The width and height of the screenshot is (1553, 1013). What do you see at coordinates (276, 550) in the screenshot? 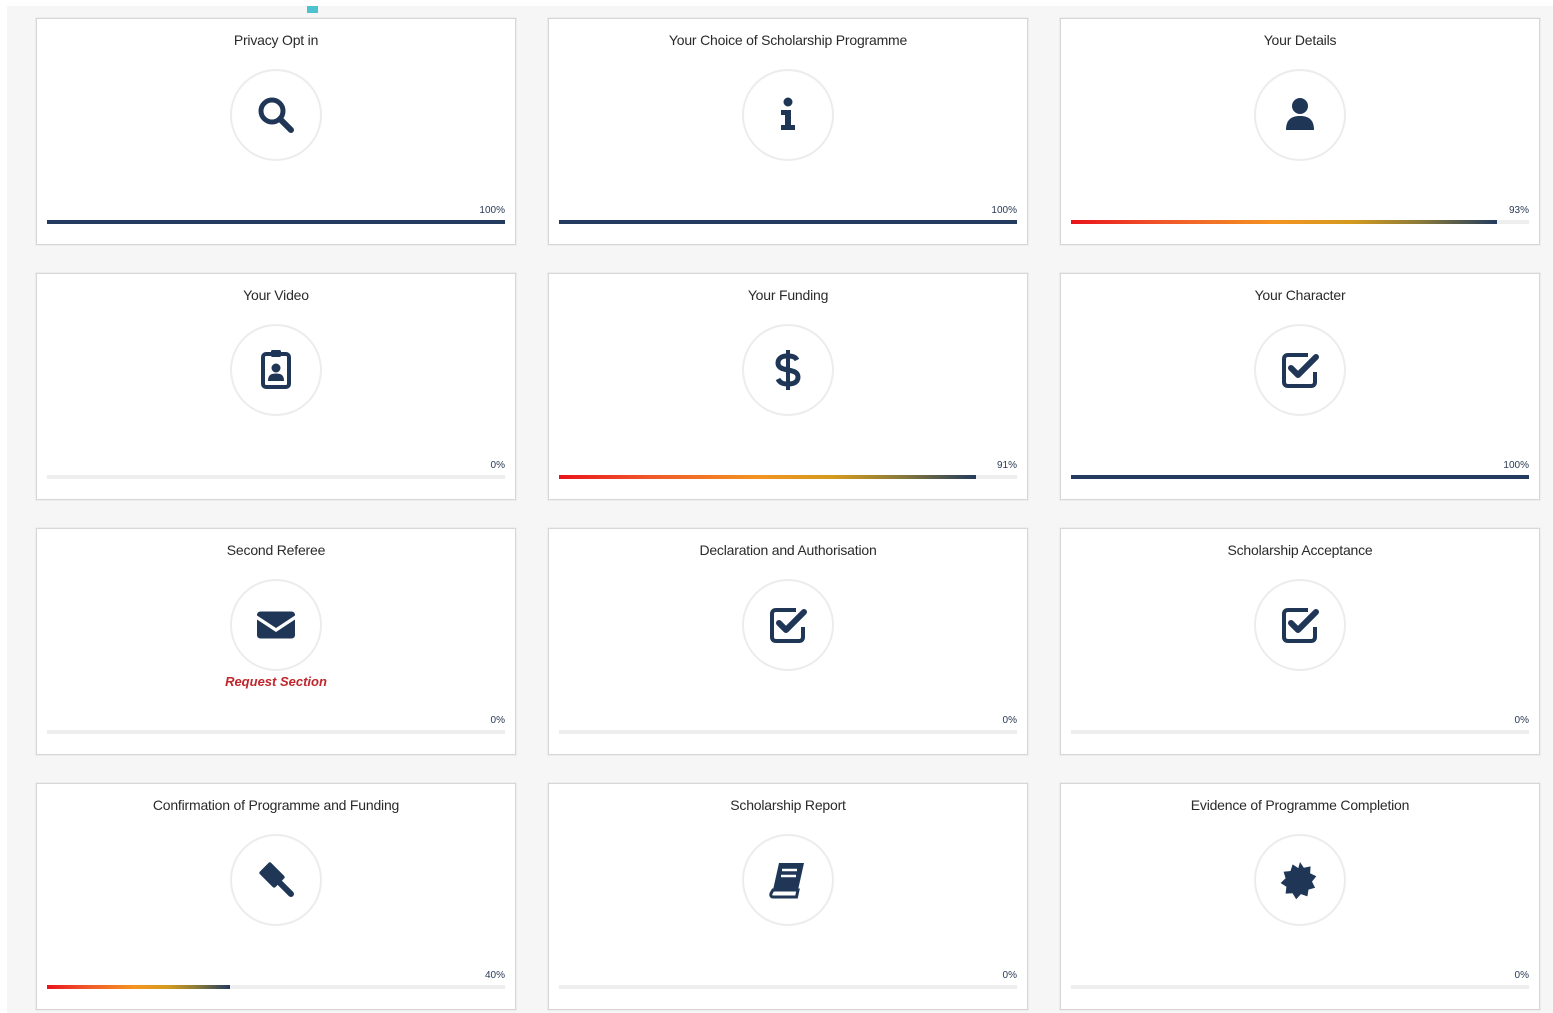
I see `section-title: Second Referee` at bounding box center [276, 550].